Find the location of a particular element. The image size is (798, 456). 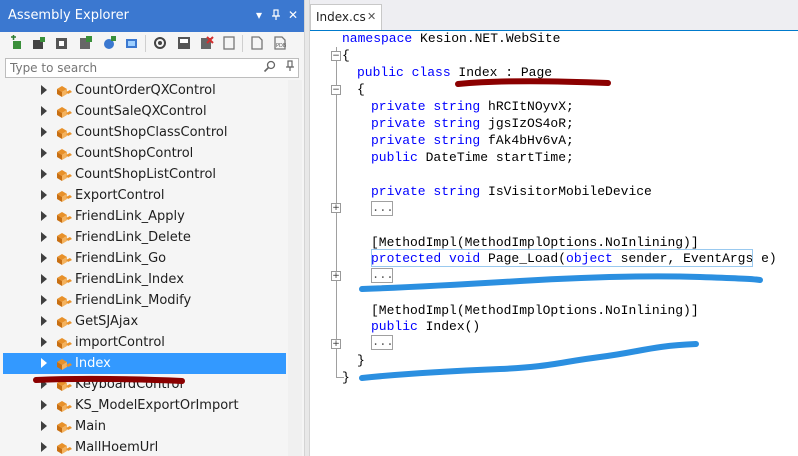

dropdown-icon: ▾ is located at coordinates (259, 15).